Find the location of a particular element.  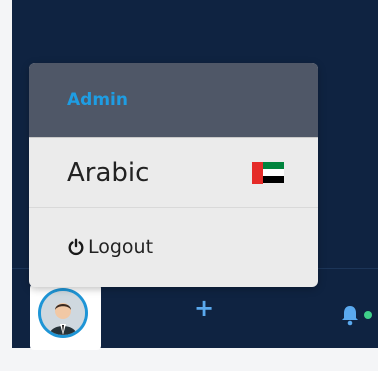

notification-status-dot is located at coordinates (368, 315).